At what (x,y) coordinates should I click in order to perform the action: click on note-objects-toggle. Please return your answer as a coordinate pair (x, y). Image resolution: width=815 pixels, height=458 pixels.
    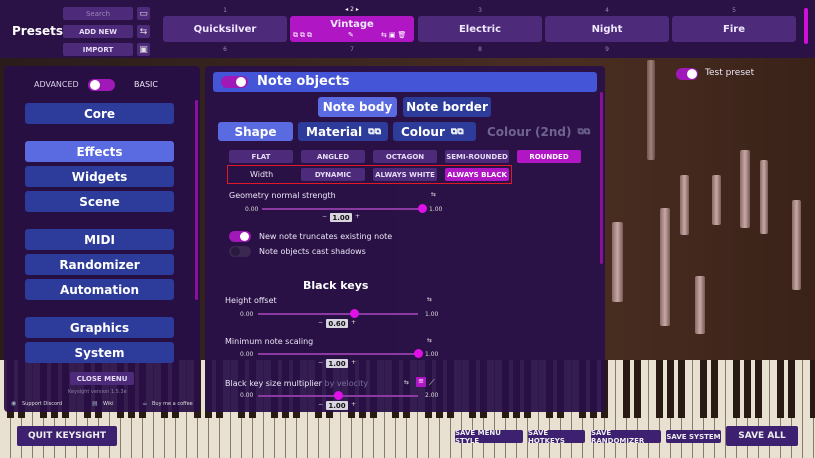
    Looking at the image, I should click on (234, 82).